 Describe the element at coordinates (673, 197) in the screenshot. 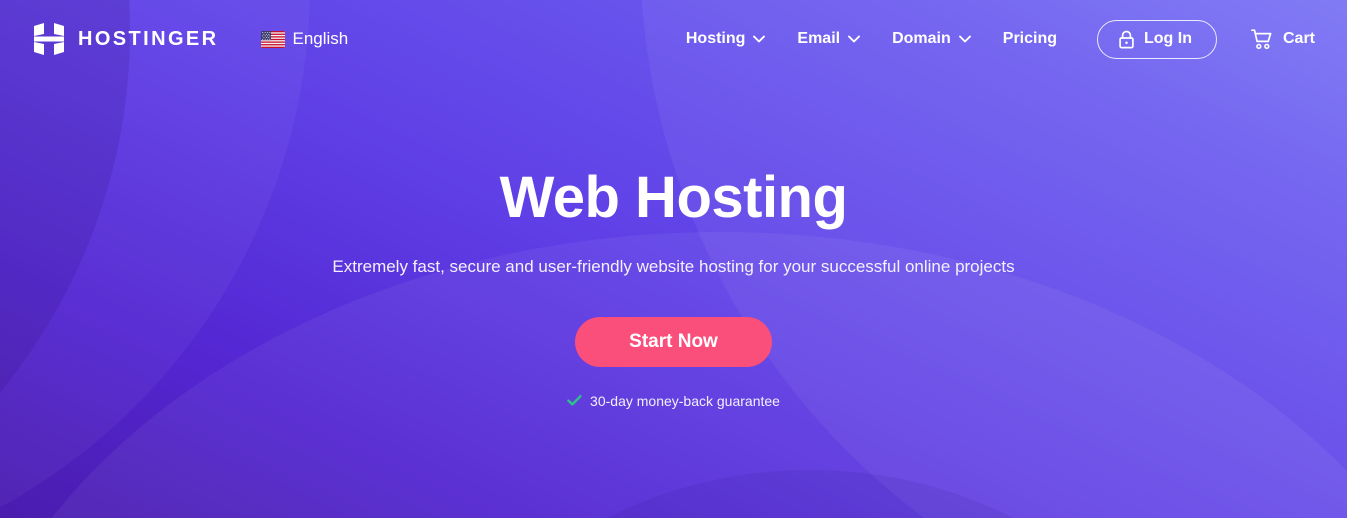

I see `page-title: Web Hosting` at that location.